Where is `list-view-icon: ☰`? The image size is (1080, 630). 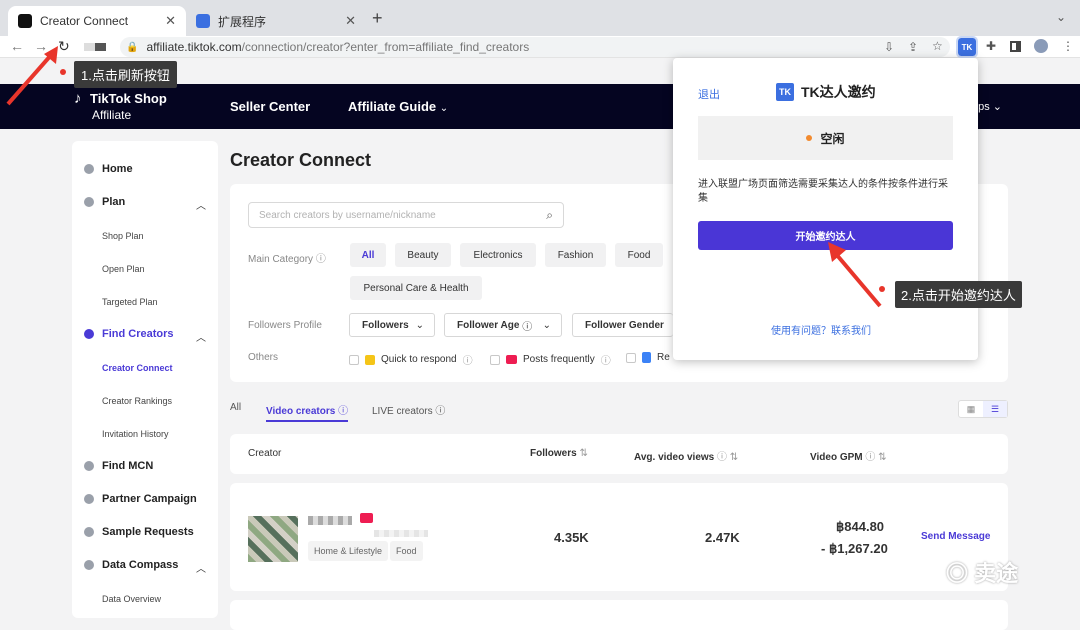 list-view-icon: ☰ is located at coordinates (995, 409).